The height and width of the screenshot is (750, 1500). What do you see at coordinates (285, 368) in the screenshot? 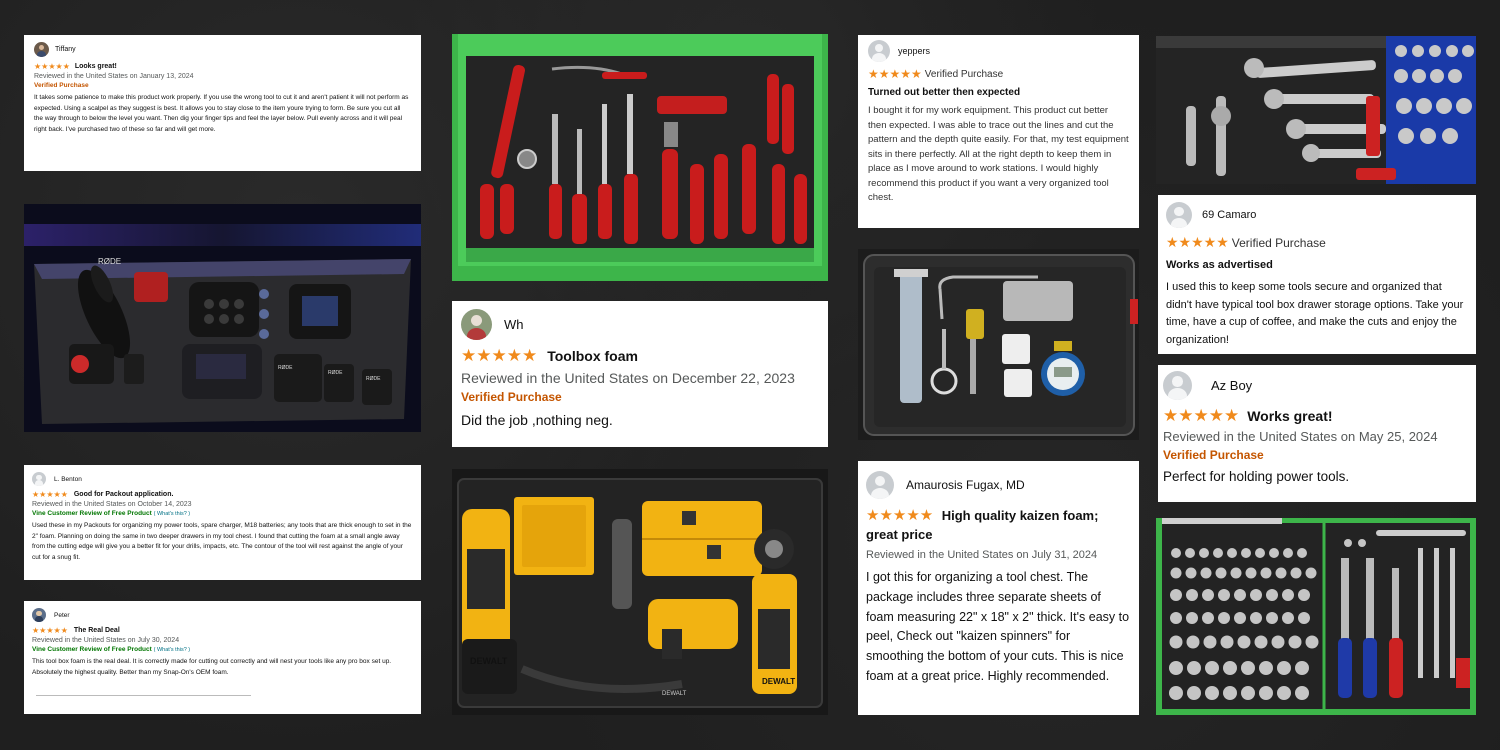
I see `rode-label-2: RØDE` at bounding box center [285, 368].